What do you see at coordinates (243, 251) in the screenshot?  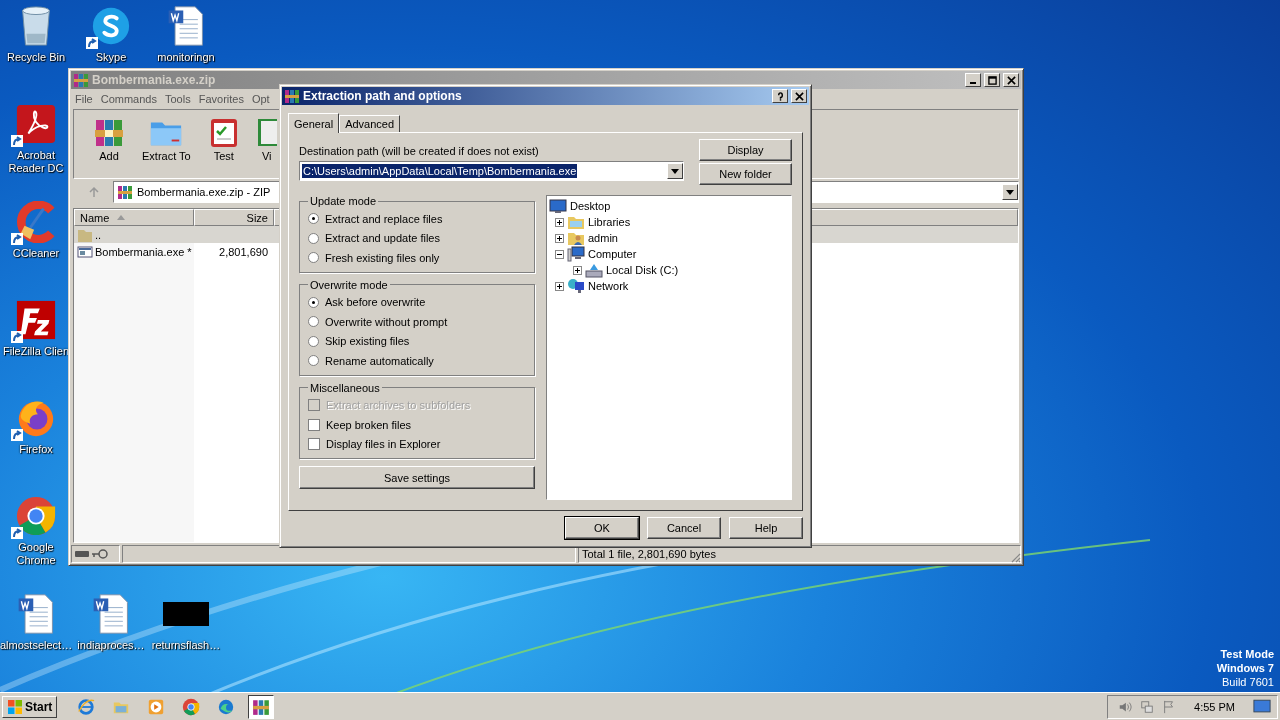 I see `file-size: 2,801,690` at bounding box center [243, 251].